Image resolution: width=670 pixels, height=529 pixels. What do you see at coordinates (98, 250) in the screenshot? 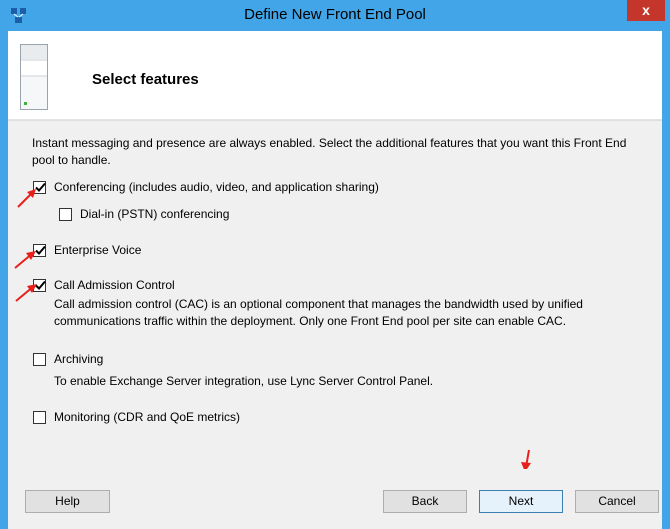
I see `enterprise-voice-label: Enterprise Voice` at bounding box center [98, 250].